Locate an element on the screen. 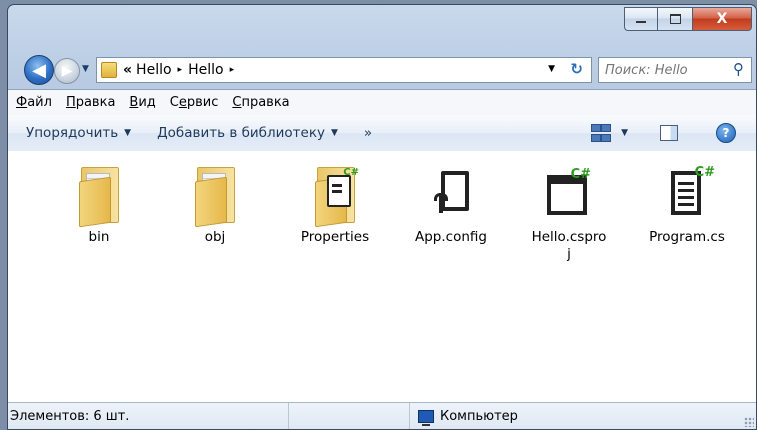 This screenshot has width=757, height=430. file-name: obj is located at coordinates (215, 237).